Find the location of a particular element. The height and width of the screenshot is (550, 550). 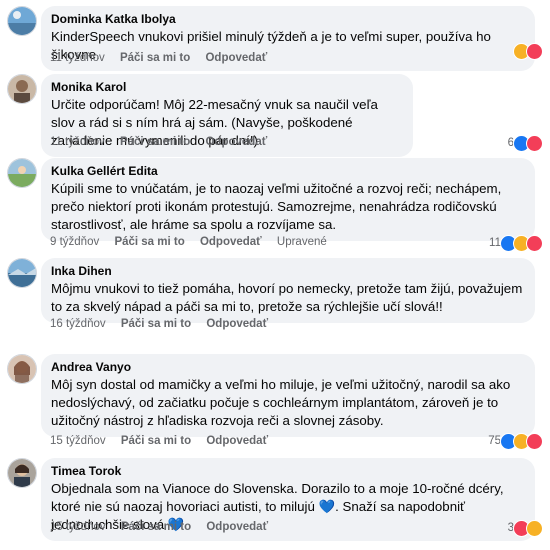

reaction-summary: 6 is located at coordinates (525, 143).